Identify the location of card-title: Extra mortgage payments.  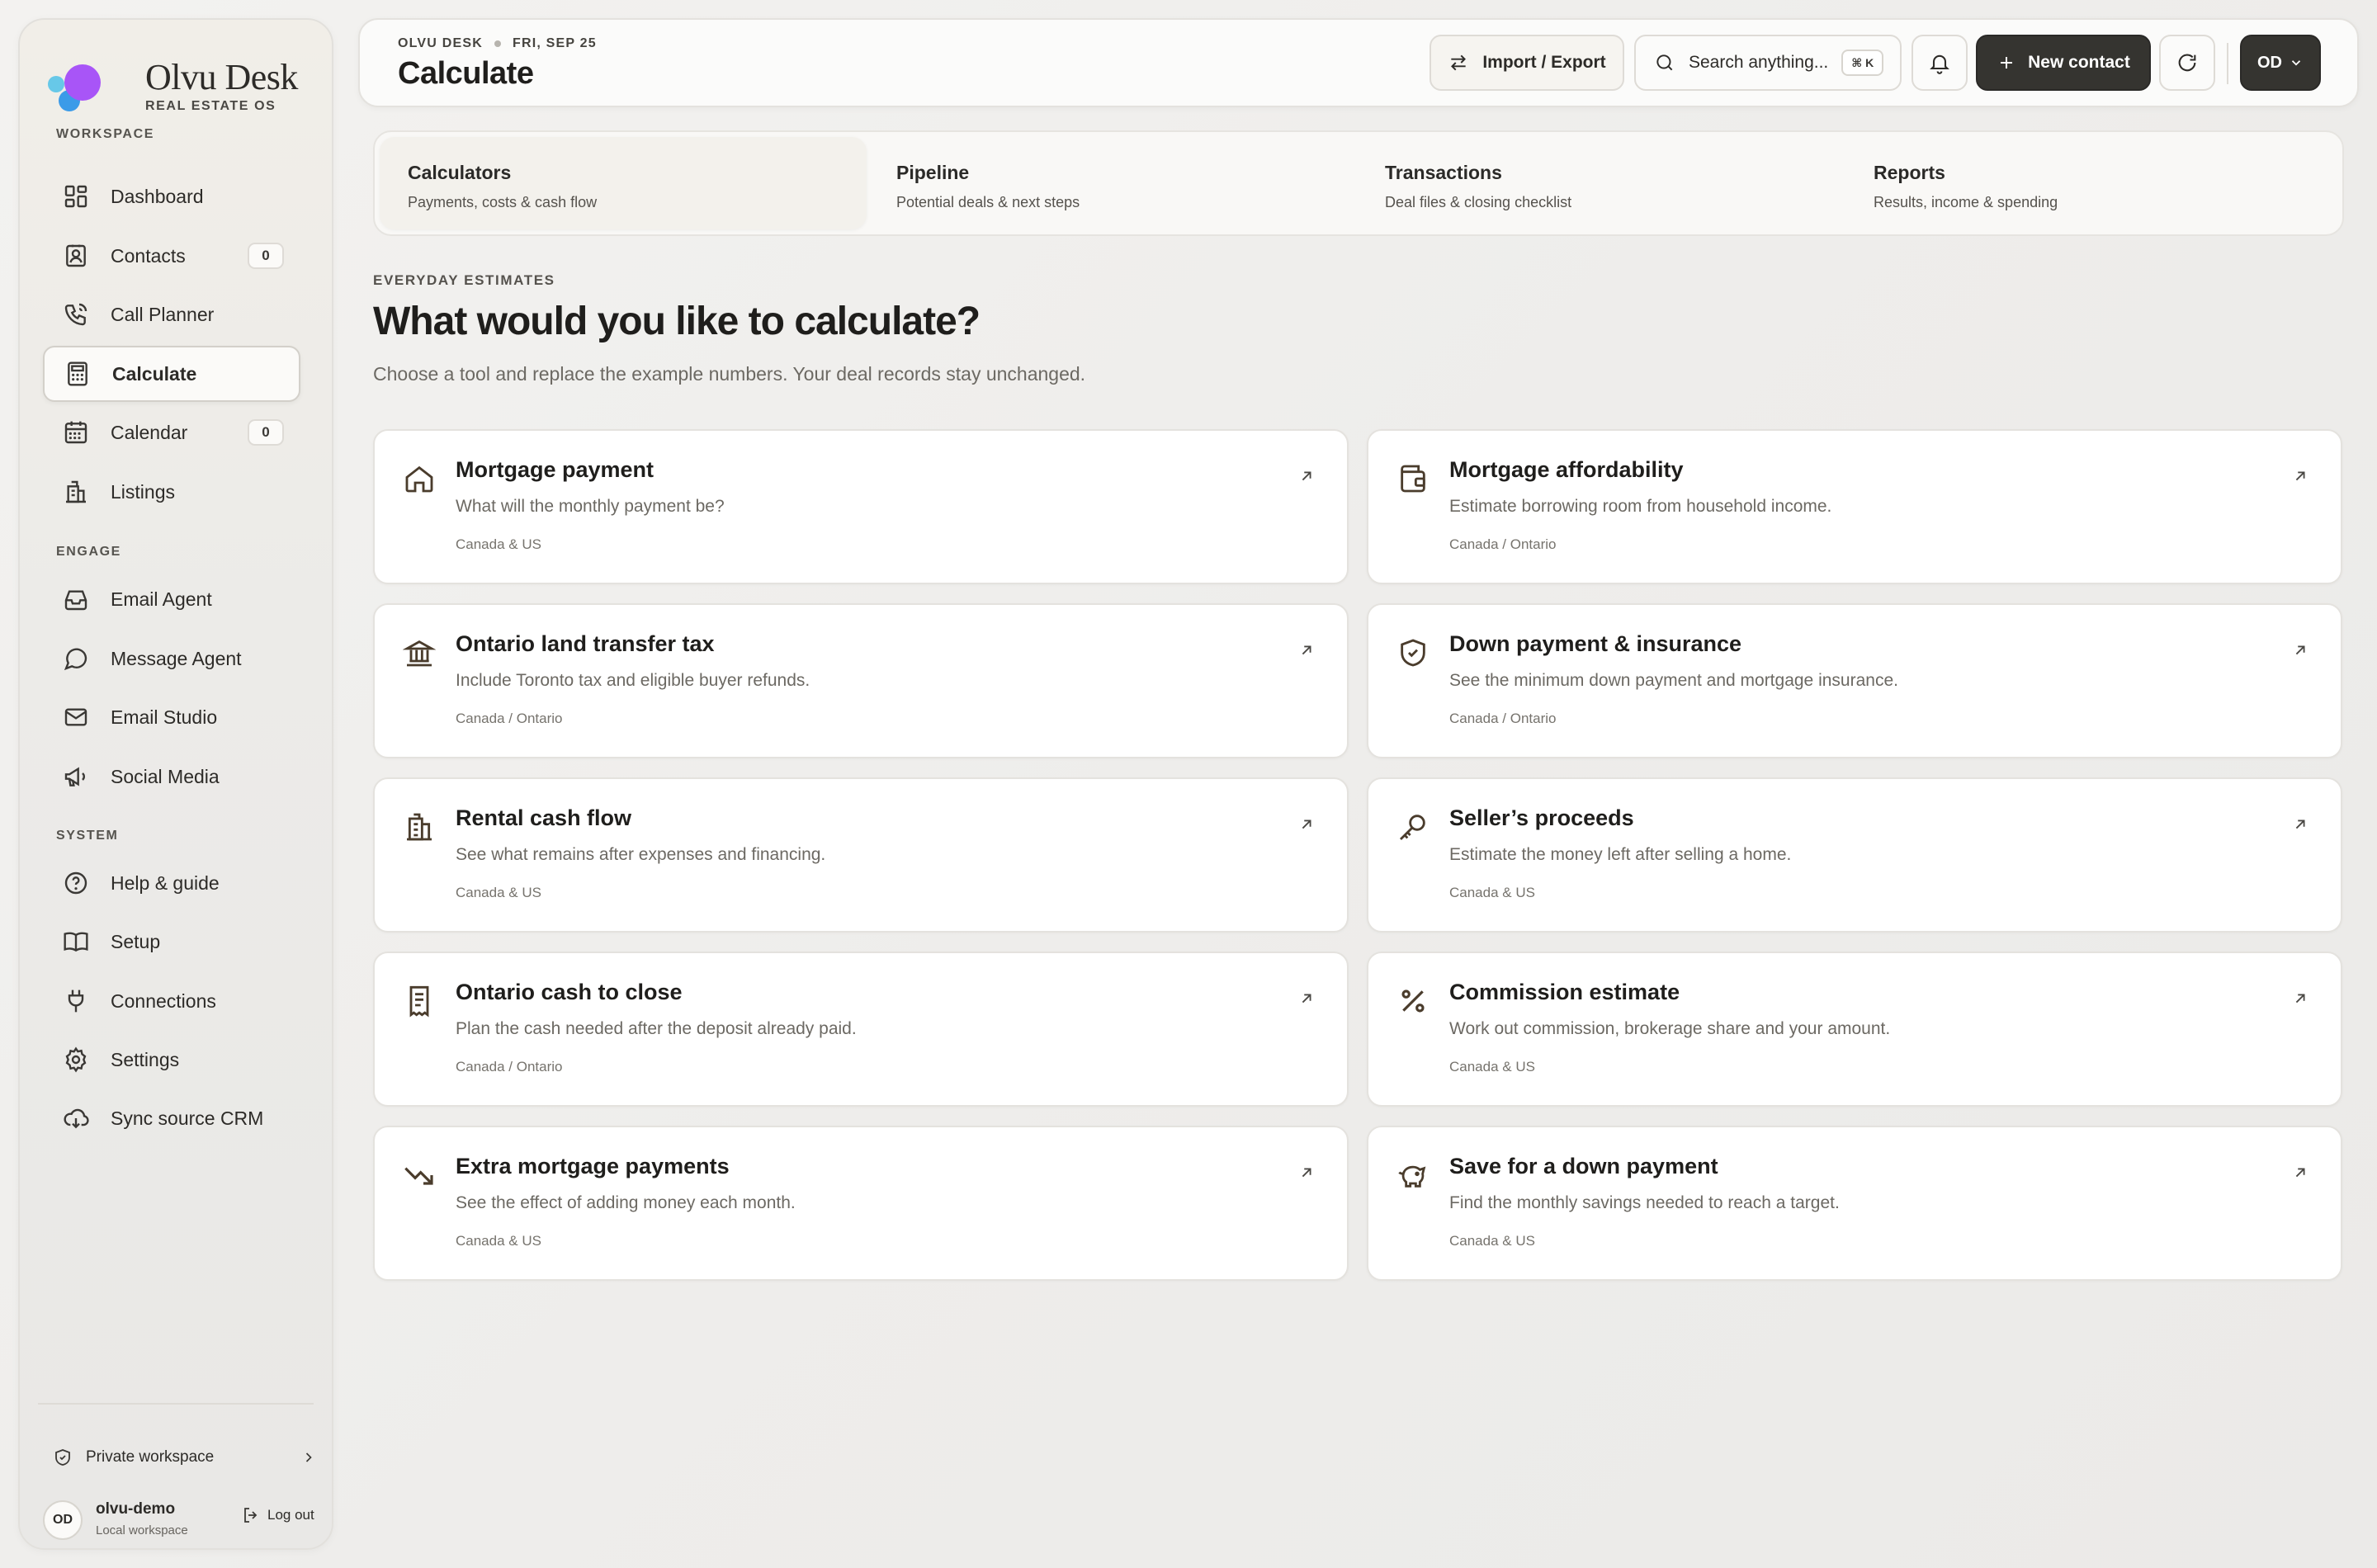
(593, 1166).